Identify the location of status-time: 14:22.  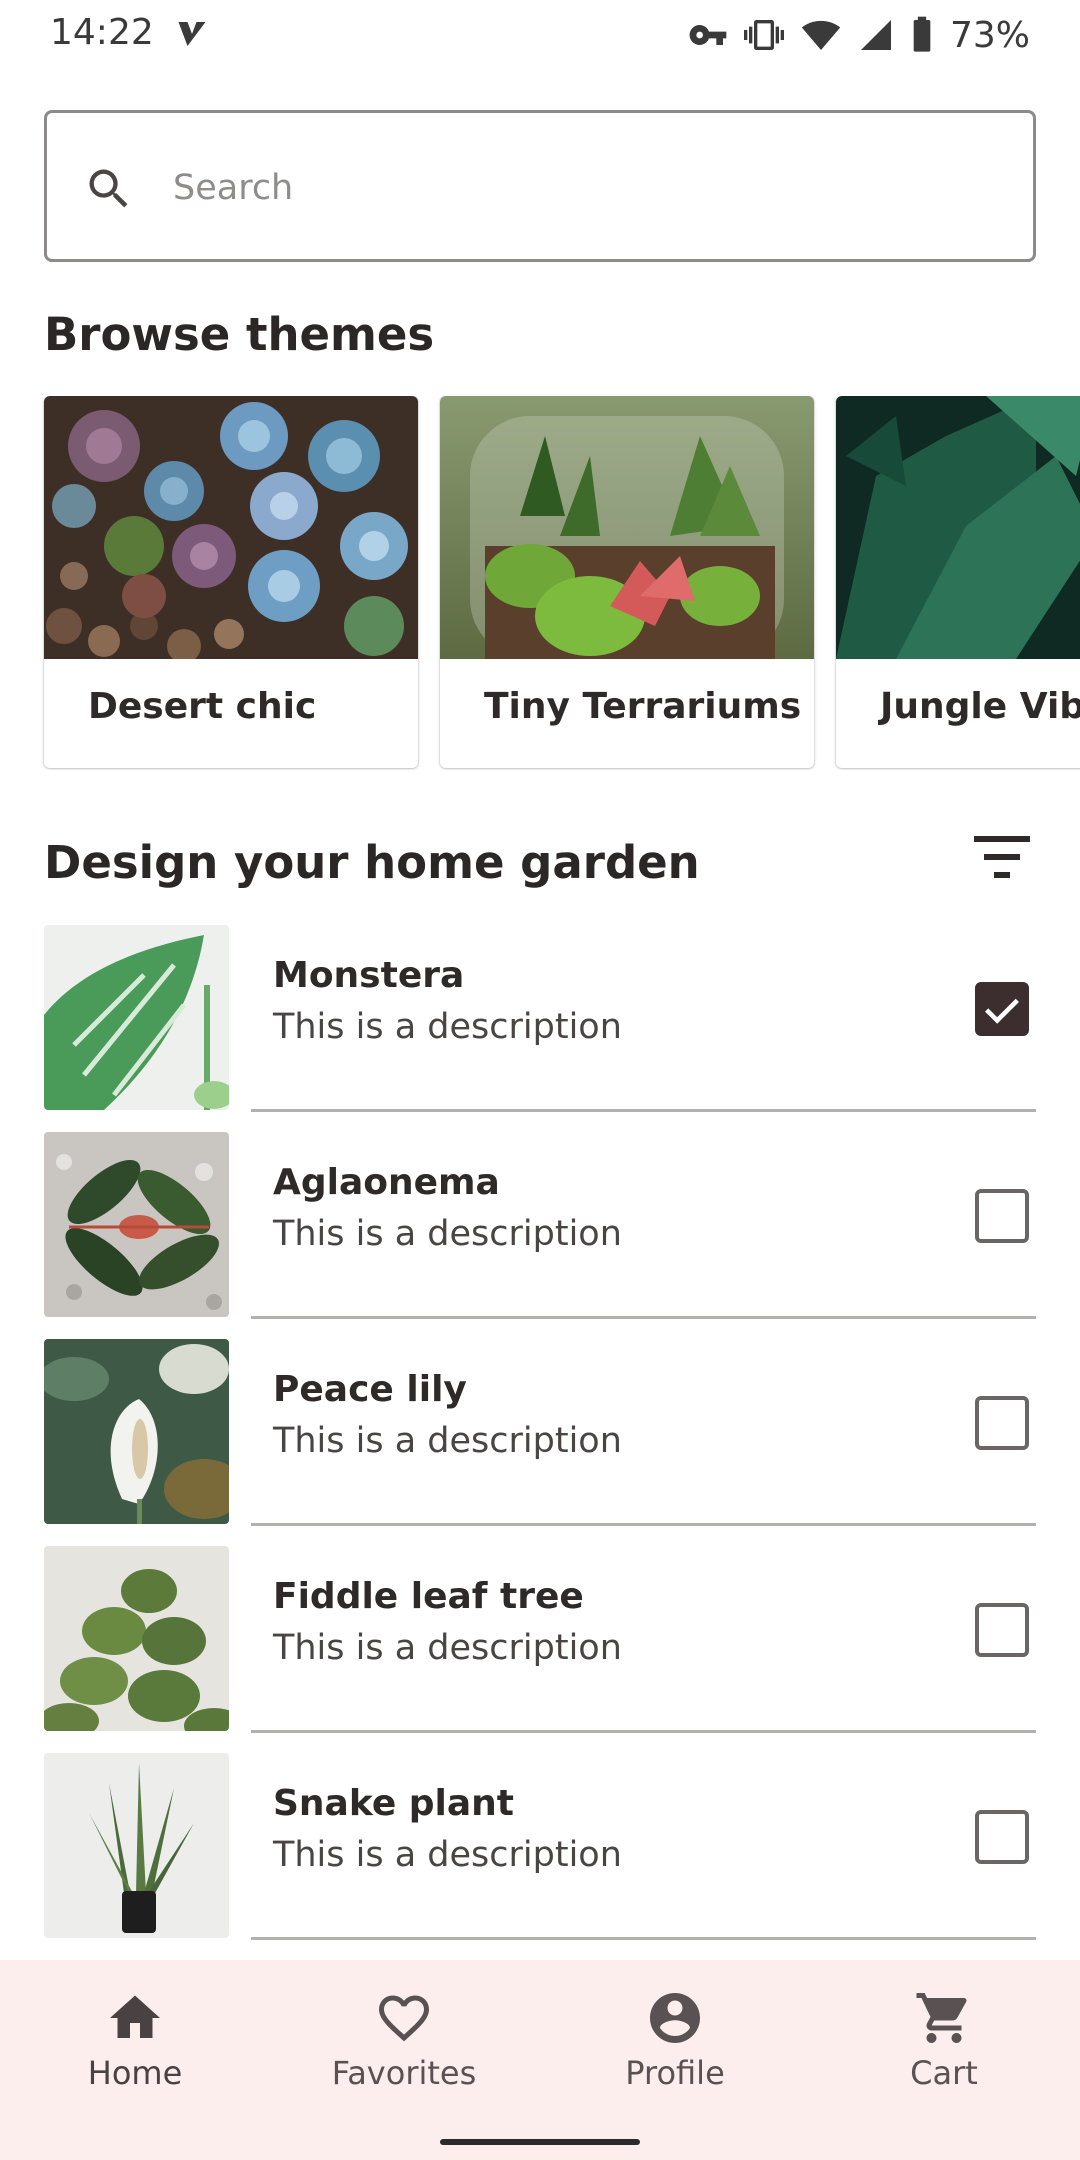
(102, 32).